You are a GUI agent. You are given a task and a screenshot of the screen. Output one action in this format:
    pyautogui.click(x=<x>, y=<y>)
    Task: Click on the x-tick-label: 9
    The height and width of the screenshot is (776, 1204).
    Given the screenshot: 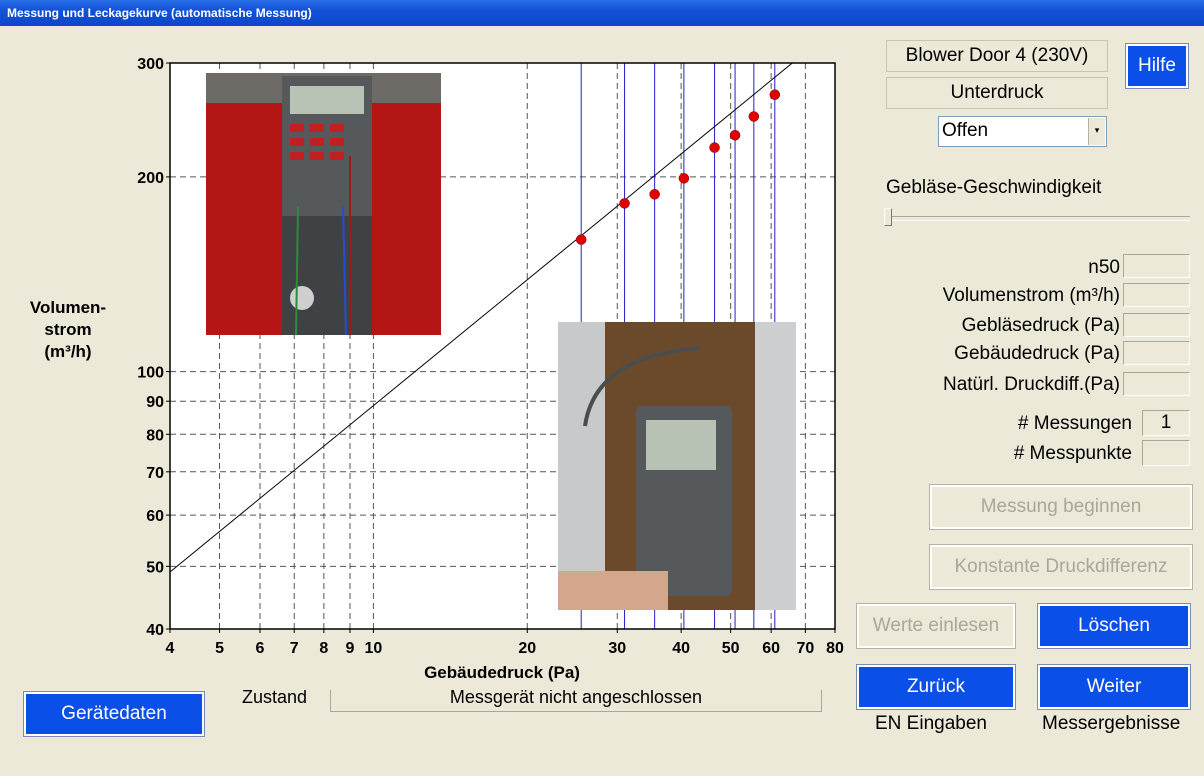 What is the action you would take?
    pyautogui.click(x=350, y=648)
    